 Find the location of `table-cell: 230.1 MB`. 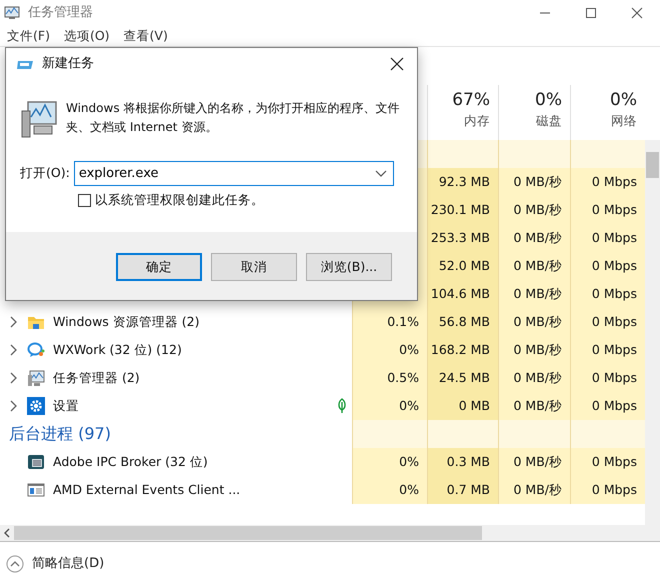

table-cell: 230.1 MB is located at coordinates (462, 210).